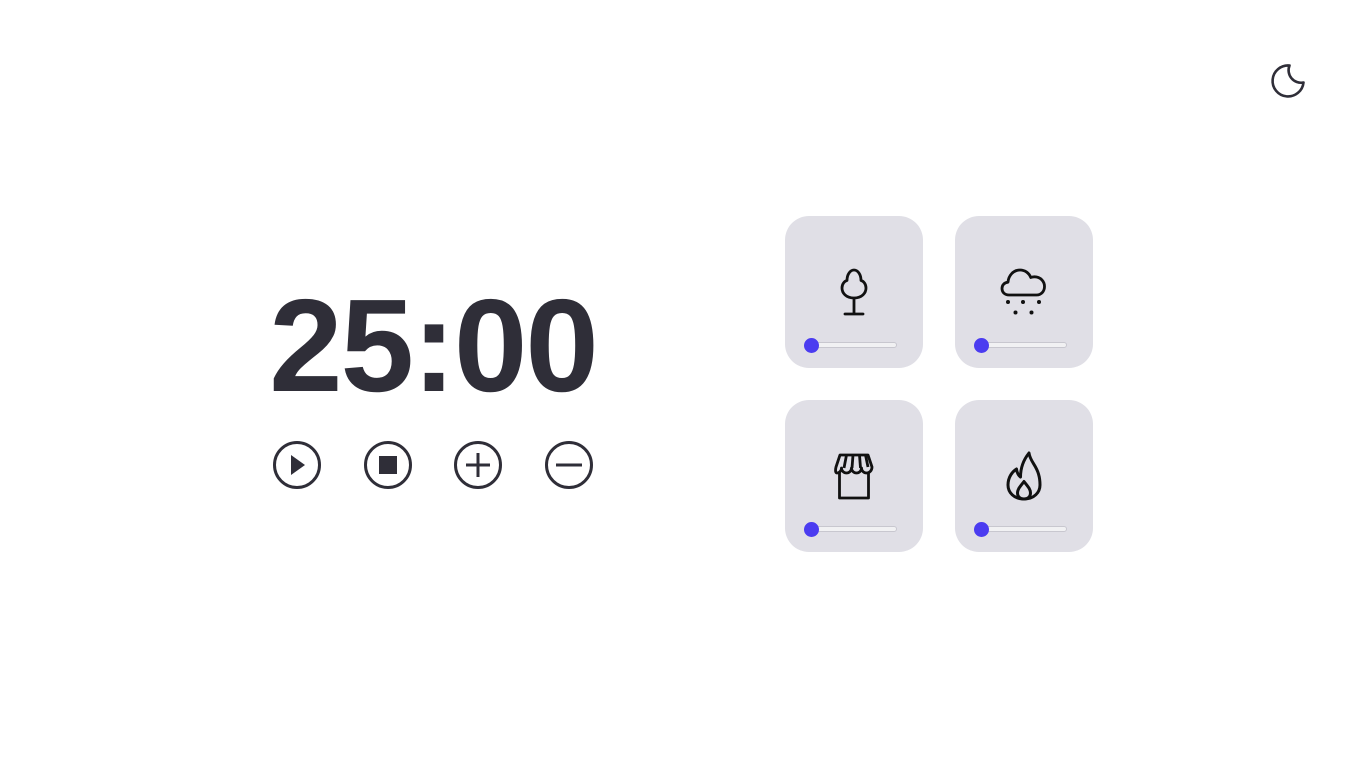 The height and width of the screenshot is (768, 1366). What do you see at coordinates (939, 384) in the screenshot?
I see `sound-grid` at bounding box center [939, 384].